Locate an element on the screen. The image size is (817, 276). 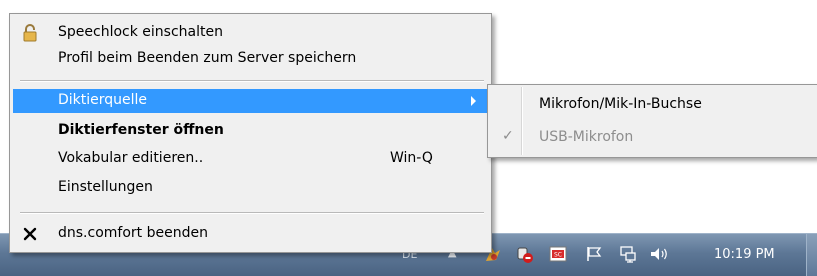
submenu-item-label: Mikrofon/Mik-In-Buchse is located at coordinates (620, 104).